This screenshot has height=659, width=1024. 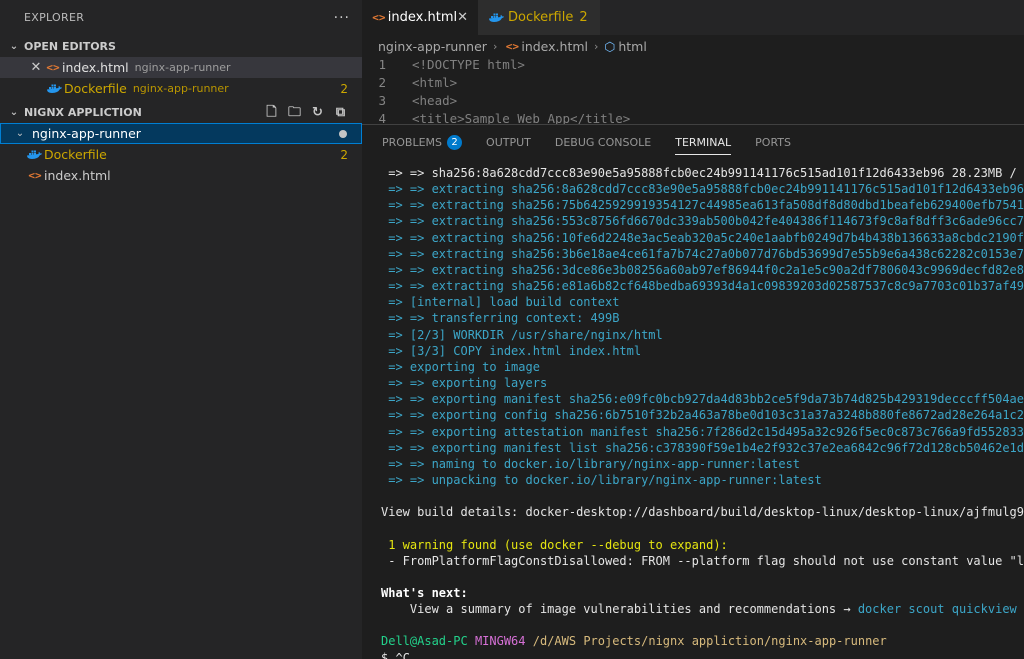 What do you see at coordinates (181, 175) in the screenshot?
I see `file-index-html: <> index.html` at bounding box center [181, 175].